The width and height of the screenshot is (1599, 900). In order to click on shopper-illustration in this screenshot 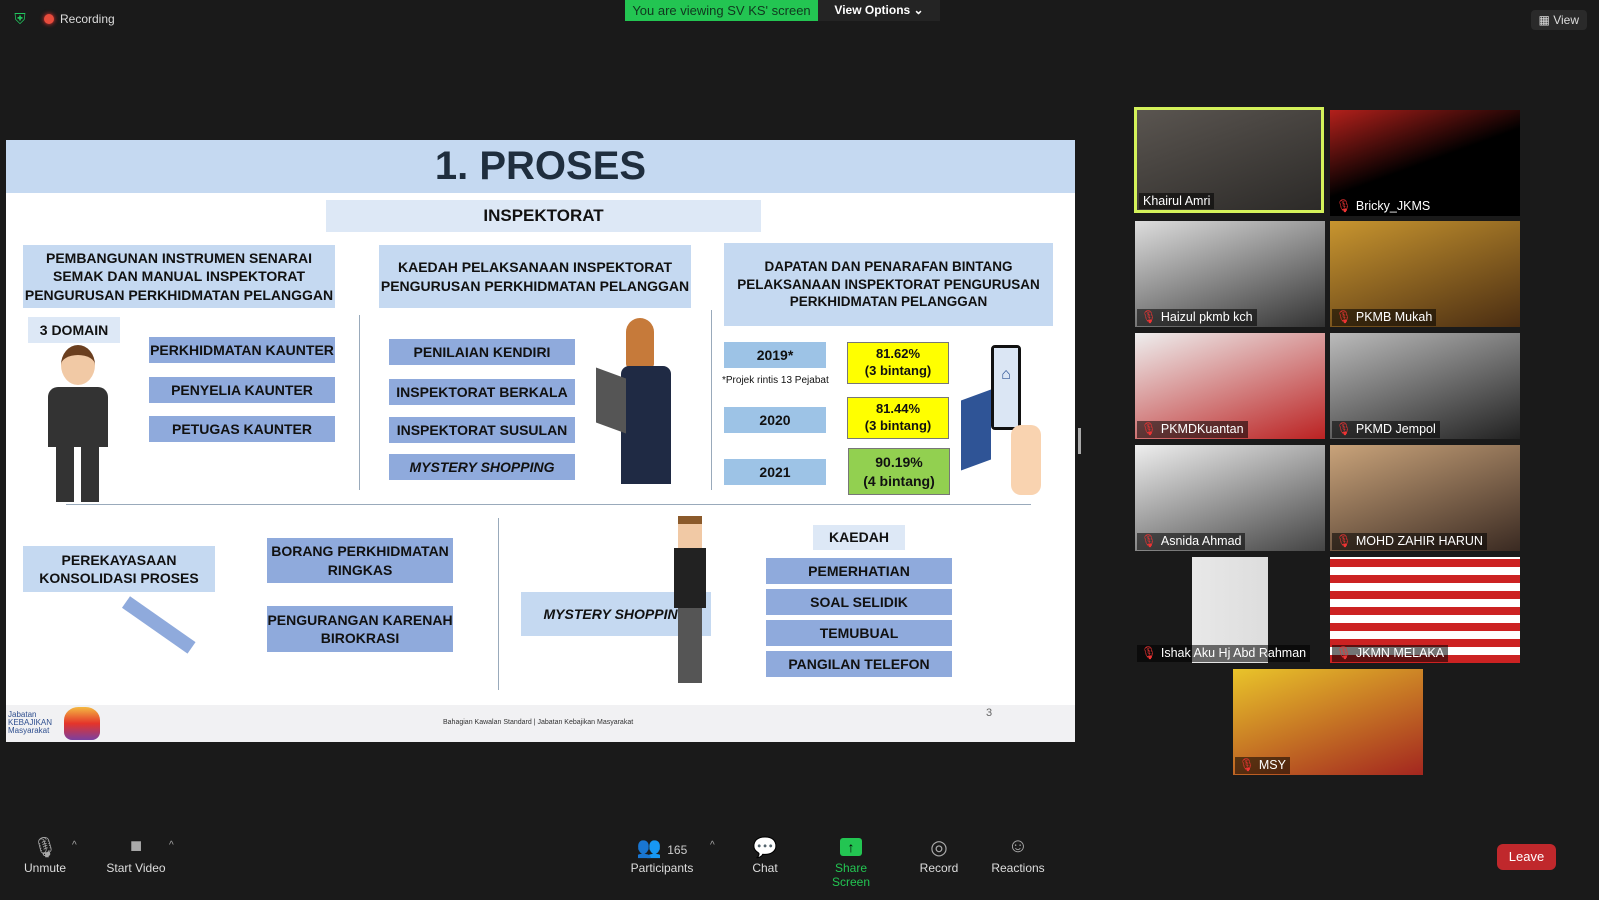, I will do `click(694, 601)`.